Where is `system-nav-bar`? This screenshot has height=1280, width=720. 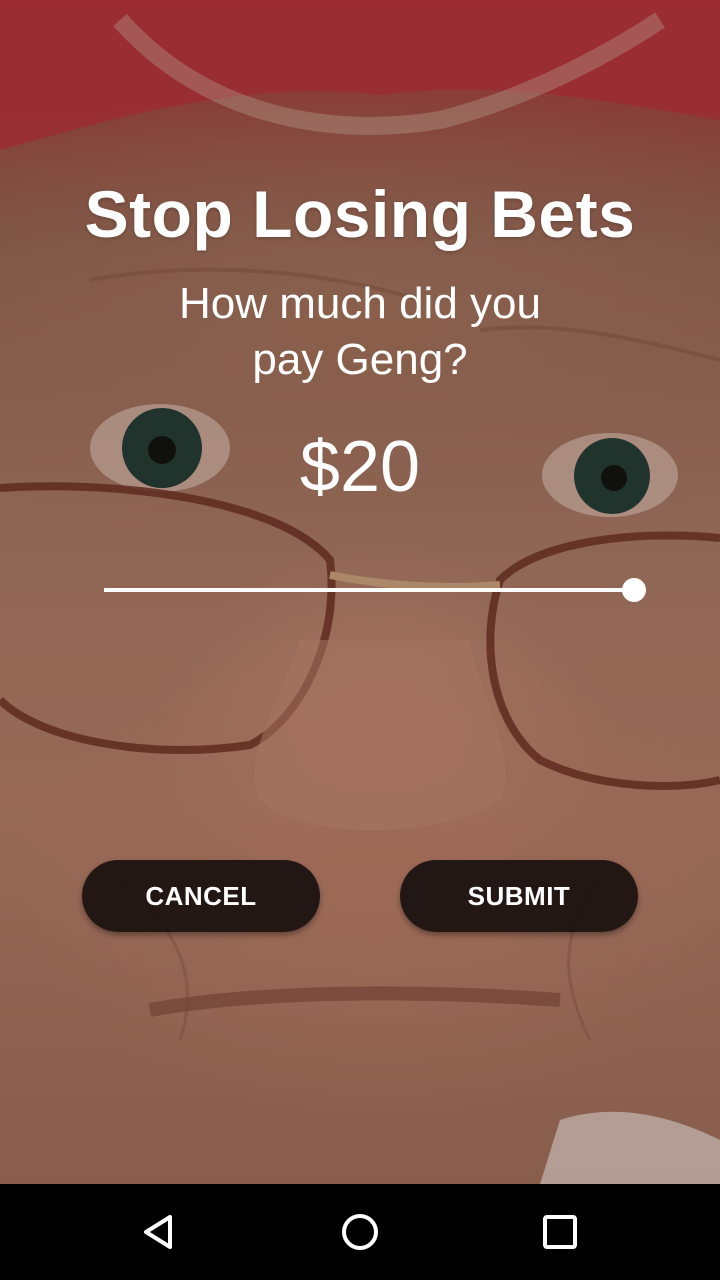 system-nav-bar is located at coordinates (360, 1232).